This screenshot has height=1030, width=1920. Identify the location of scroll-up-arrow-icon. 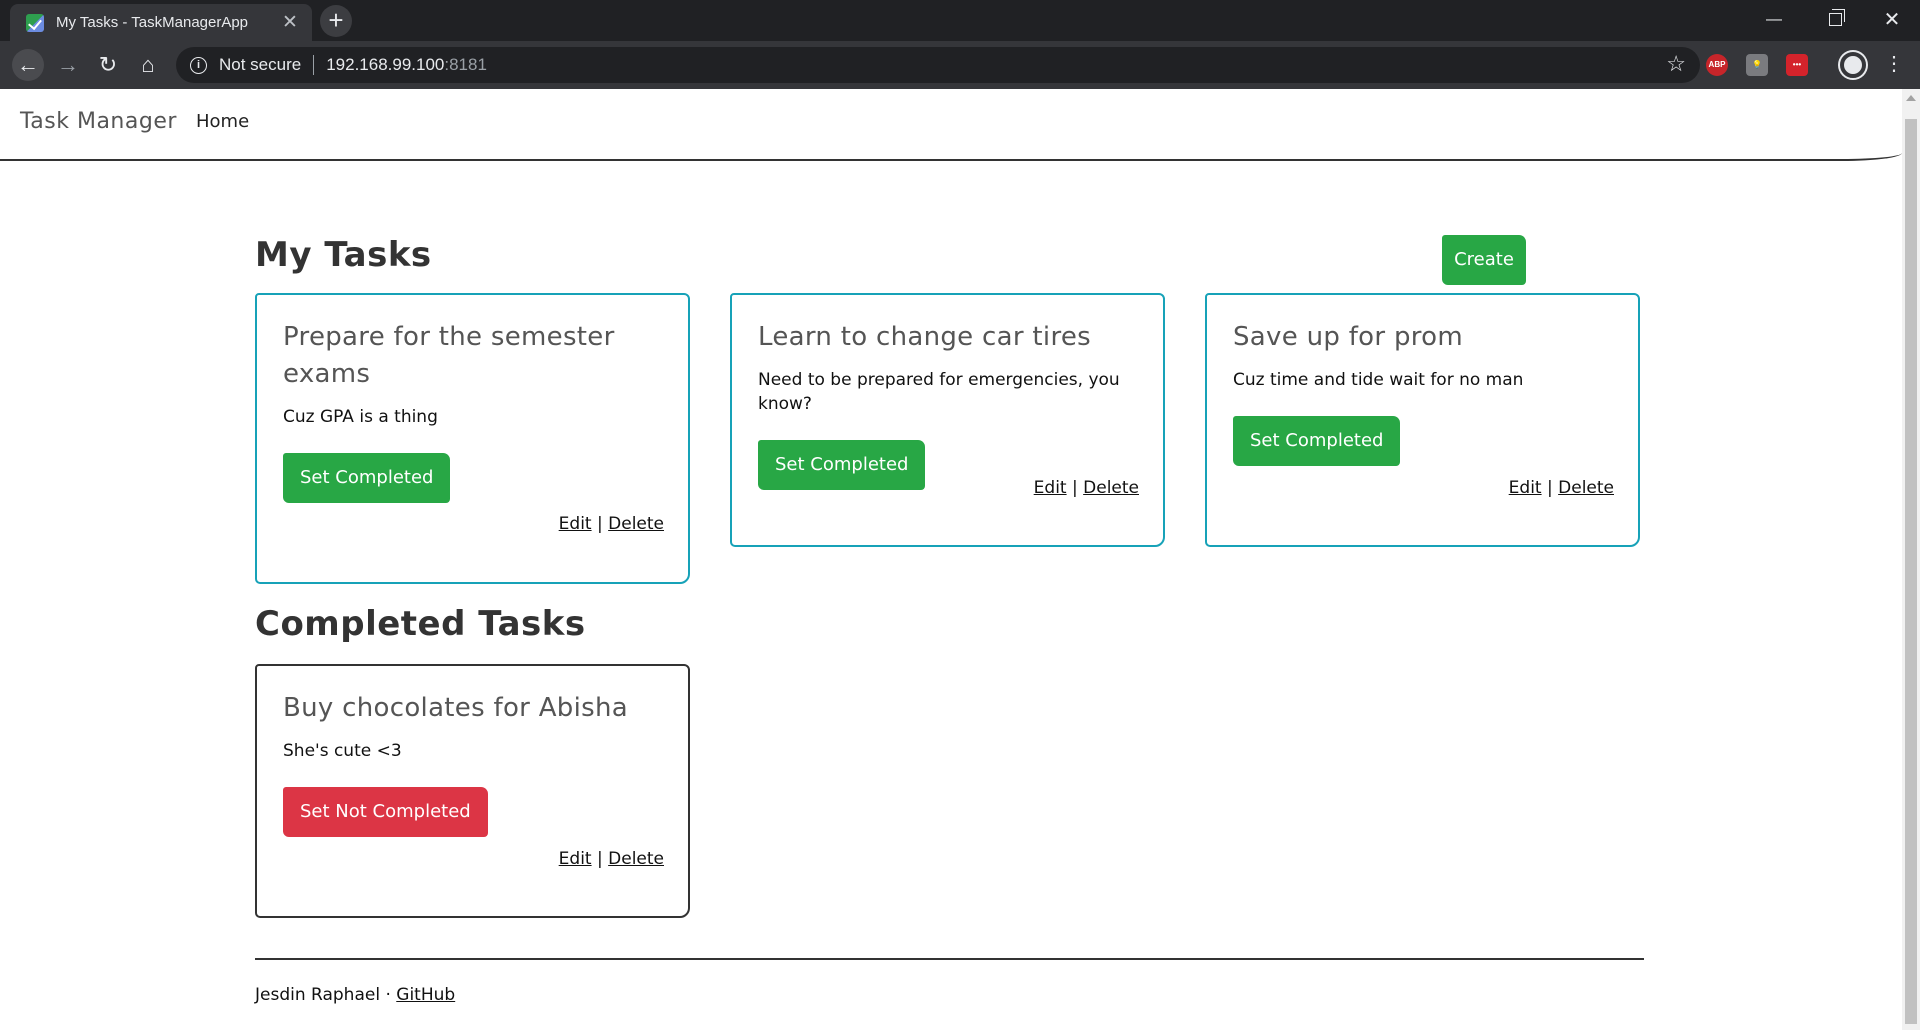
(1911, 98).